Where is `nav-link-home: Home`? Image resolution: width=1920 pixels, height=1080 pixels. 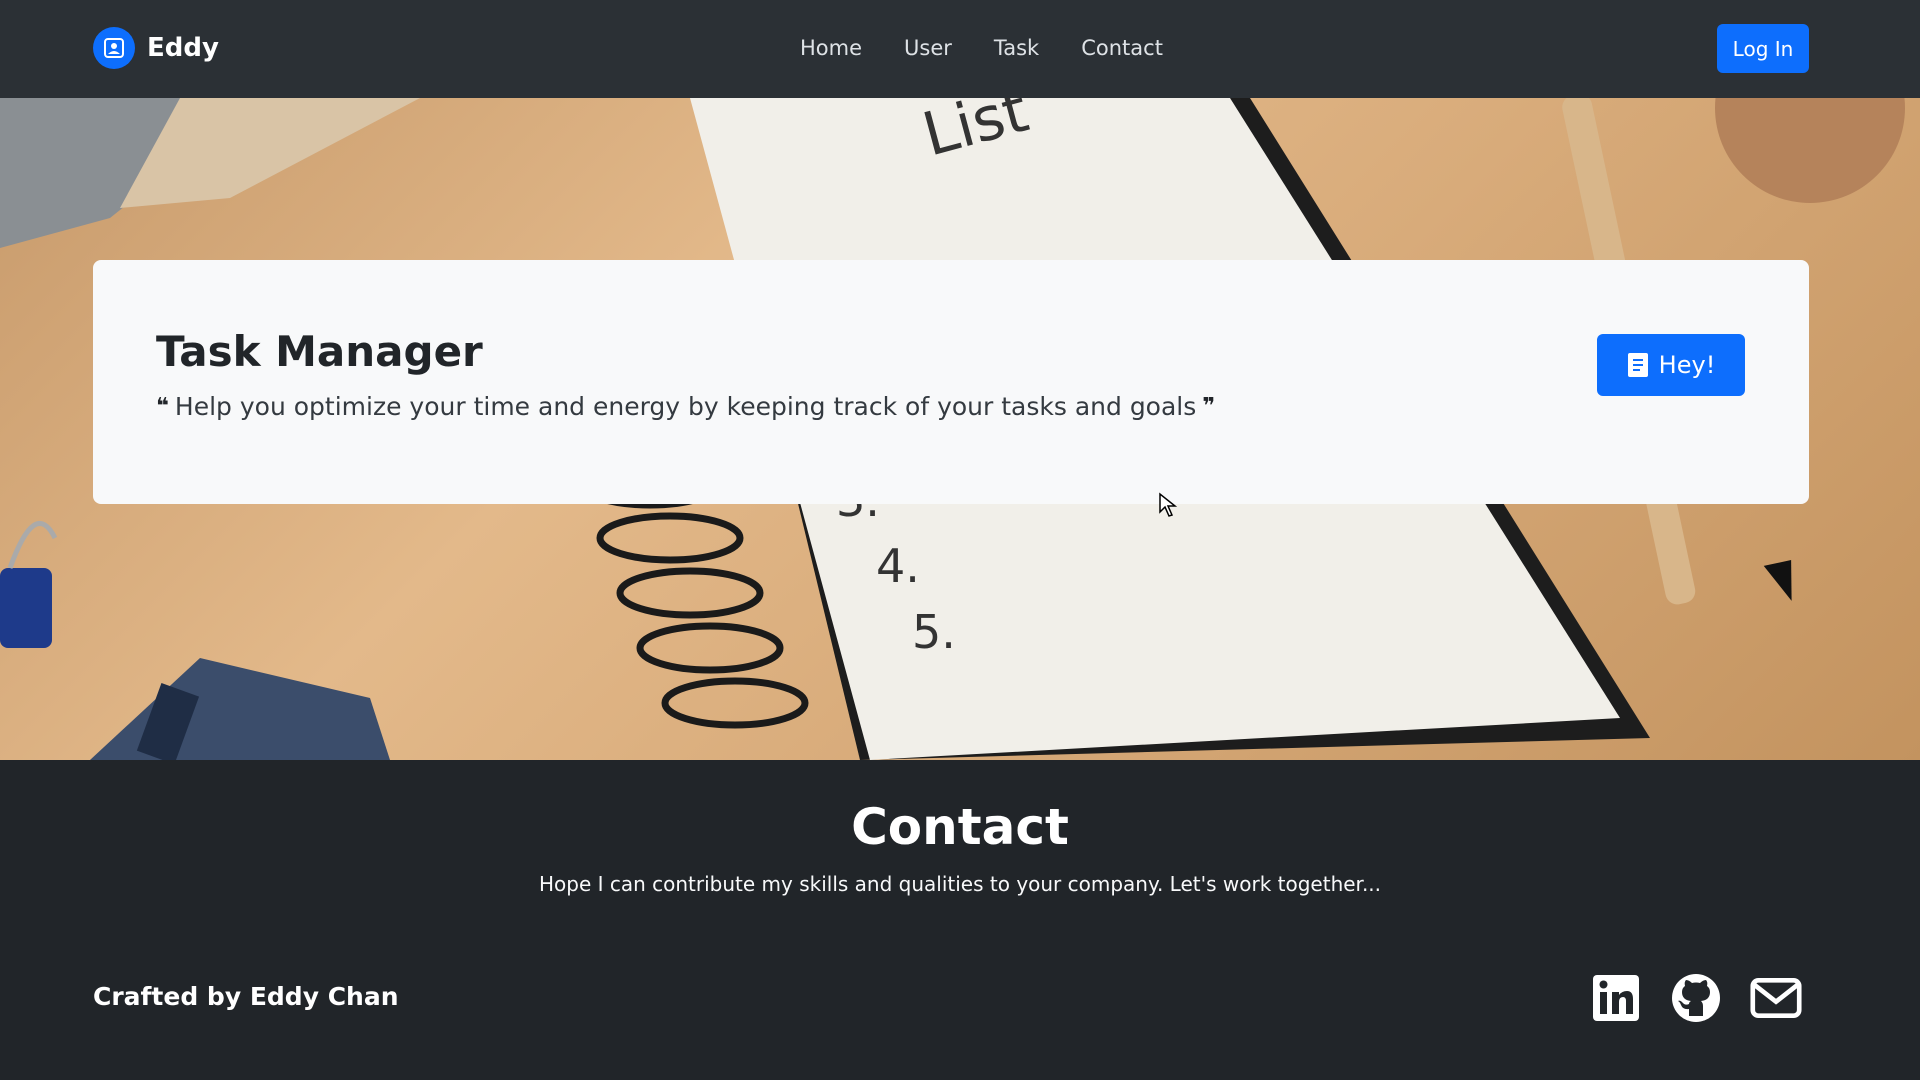
nav-link-home: Home is located at coordinates (831, 48).